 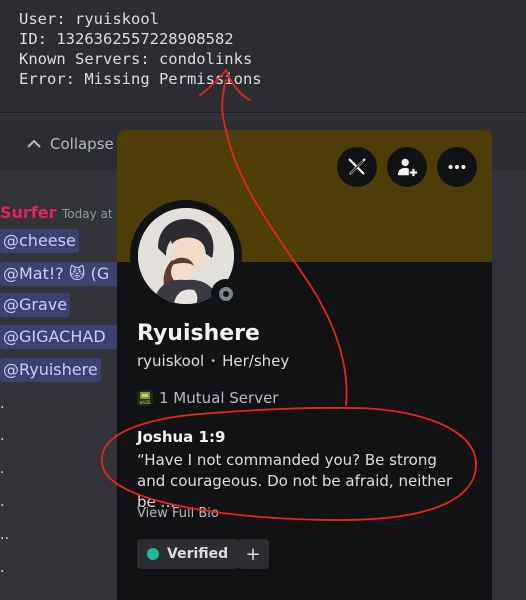 What do you see at coordinates (39, 241) in the screenshot?
I see `mention-cheese: @cheese` at bounding box center [39, 241].